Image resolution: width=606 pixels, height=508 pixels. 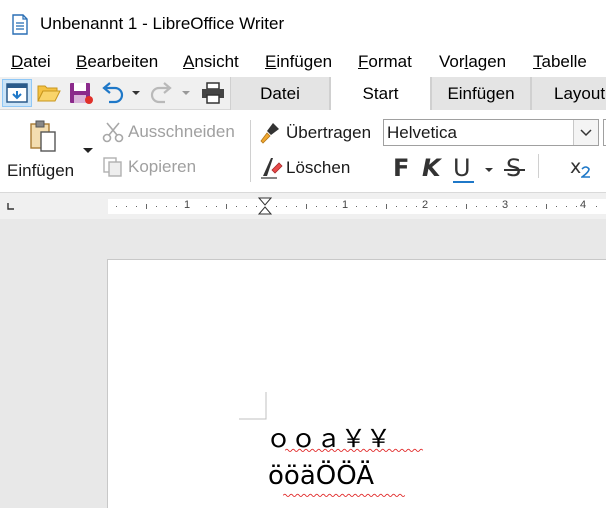 What do you see at coordinates (269, 133) in the screenshot?
I see `paintbrush-icon` at bounding box center [269, 133].